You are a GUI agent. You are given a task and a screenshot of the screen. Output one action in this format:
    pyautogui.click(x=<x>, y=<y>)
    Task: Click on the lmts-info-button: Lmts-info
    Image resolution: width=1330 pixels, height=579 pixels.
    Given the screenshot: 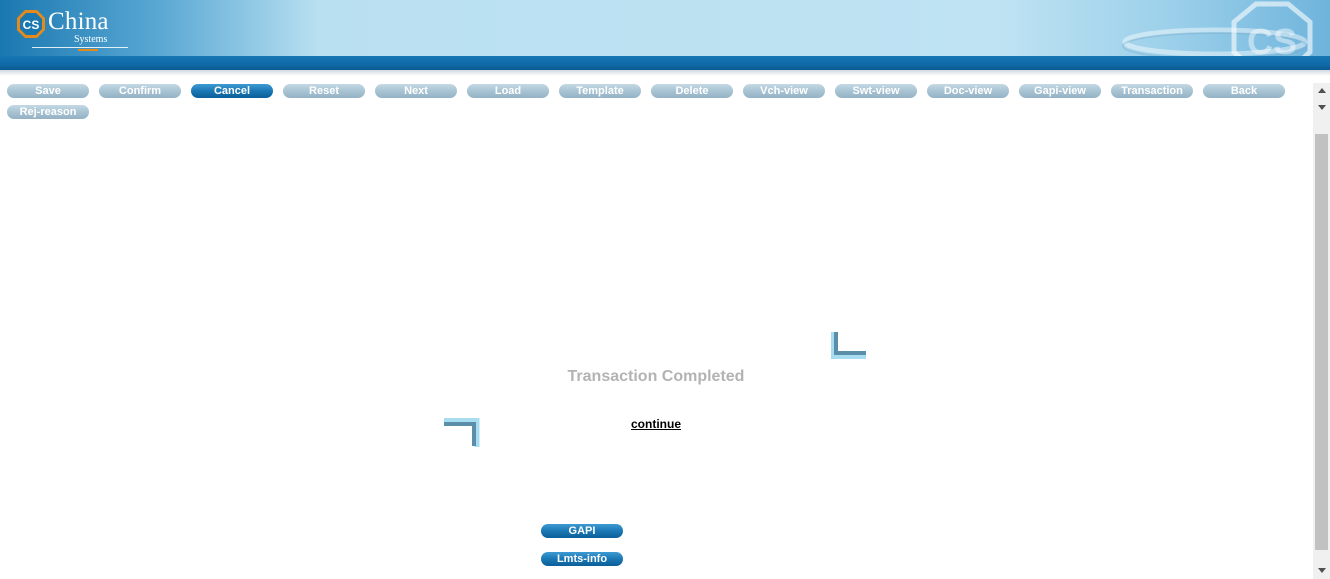 What is the action you would take?
    pyautogui.click(x=582, y=559)
    